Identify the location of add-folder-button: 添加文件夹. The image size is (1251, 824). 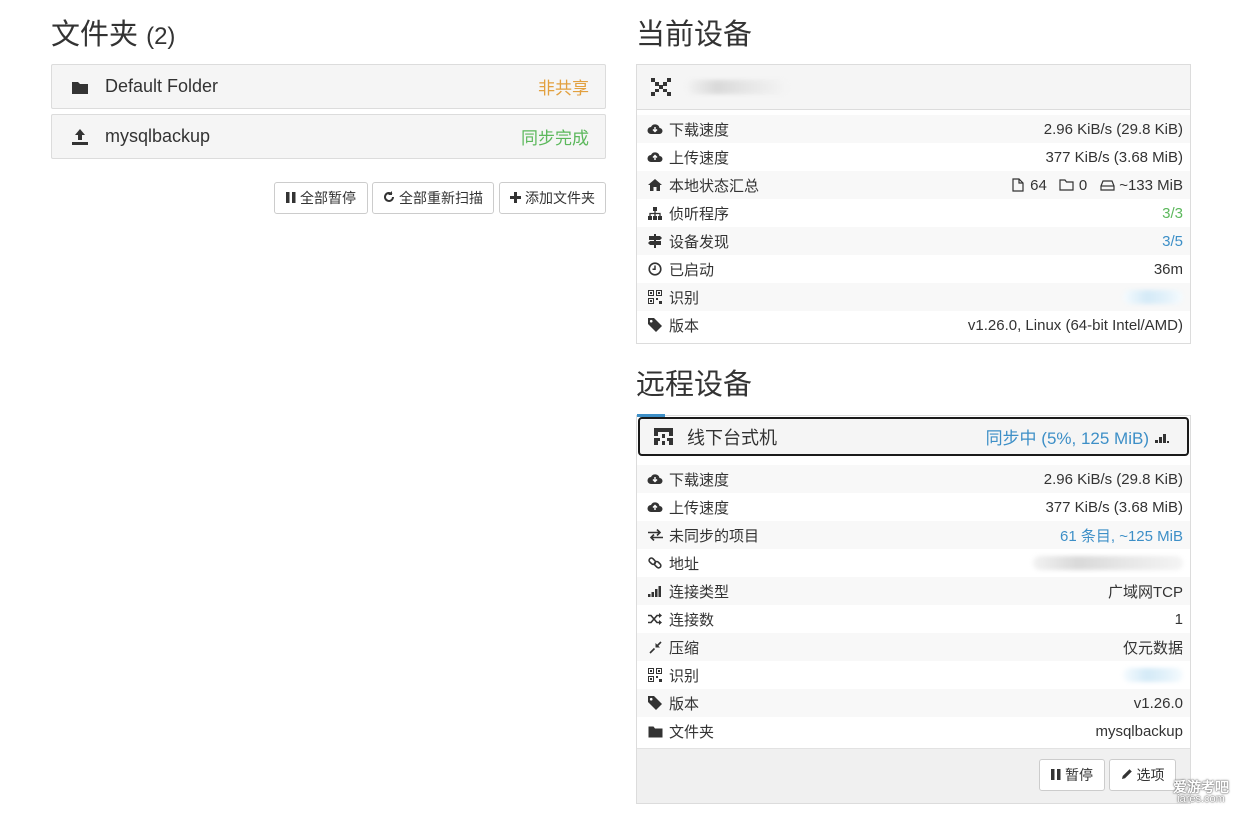
(552, 198).